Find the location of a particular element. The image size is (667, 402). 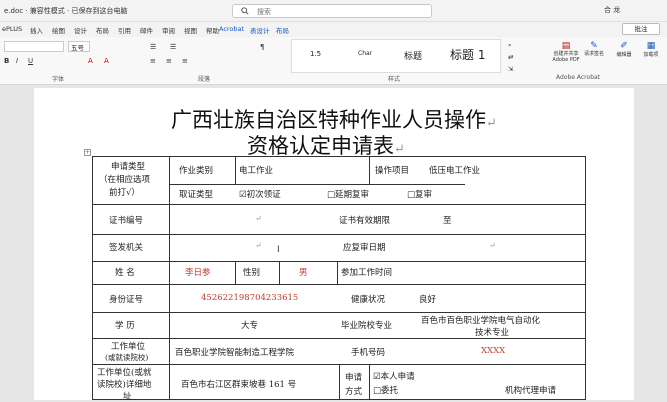

styles-group-label: 样式 is located at coordinates (394, 79).